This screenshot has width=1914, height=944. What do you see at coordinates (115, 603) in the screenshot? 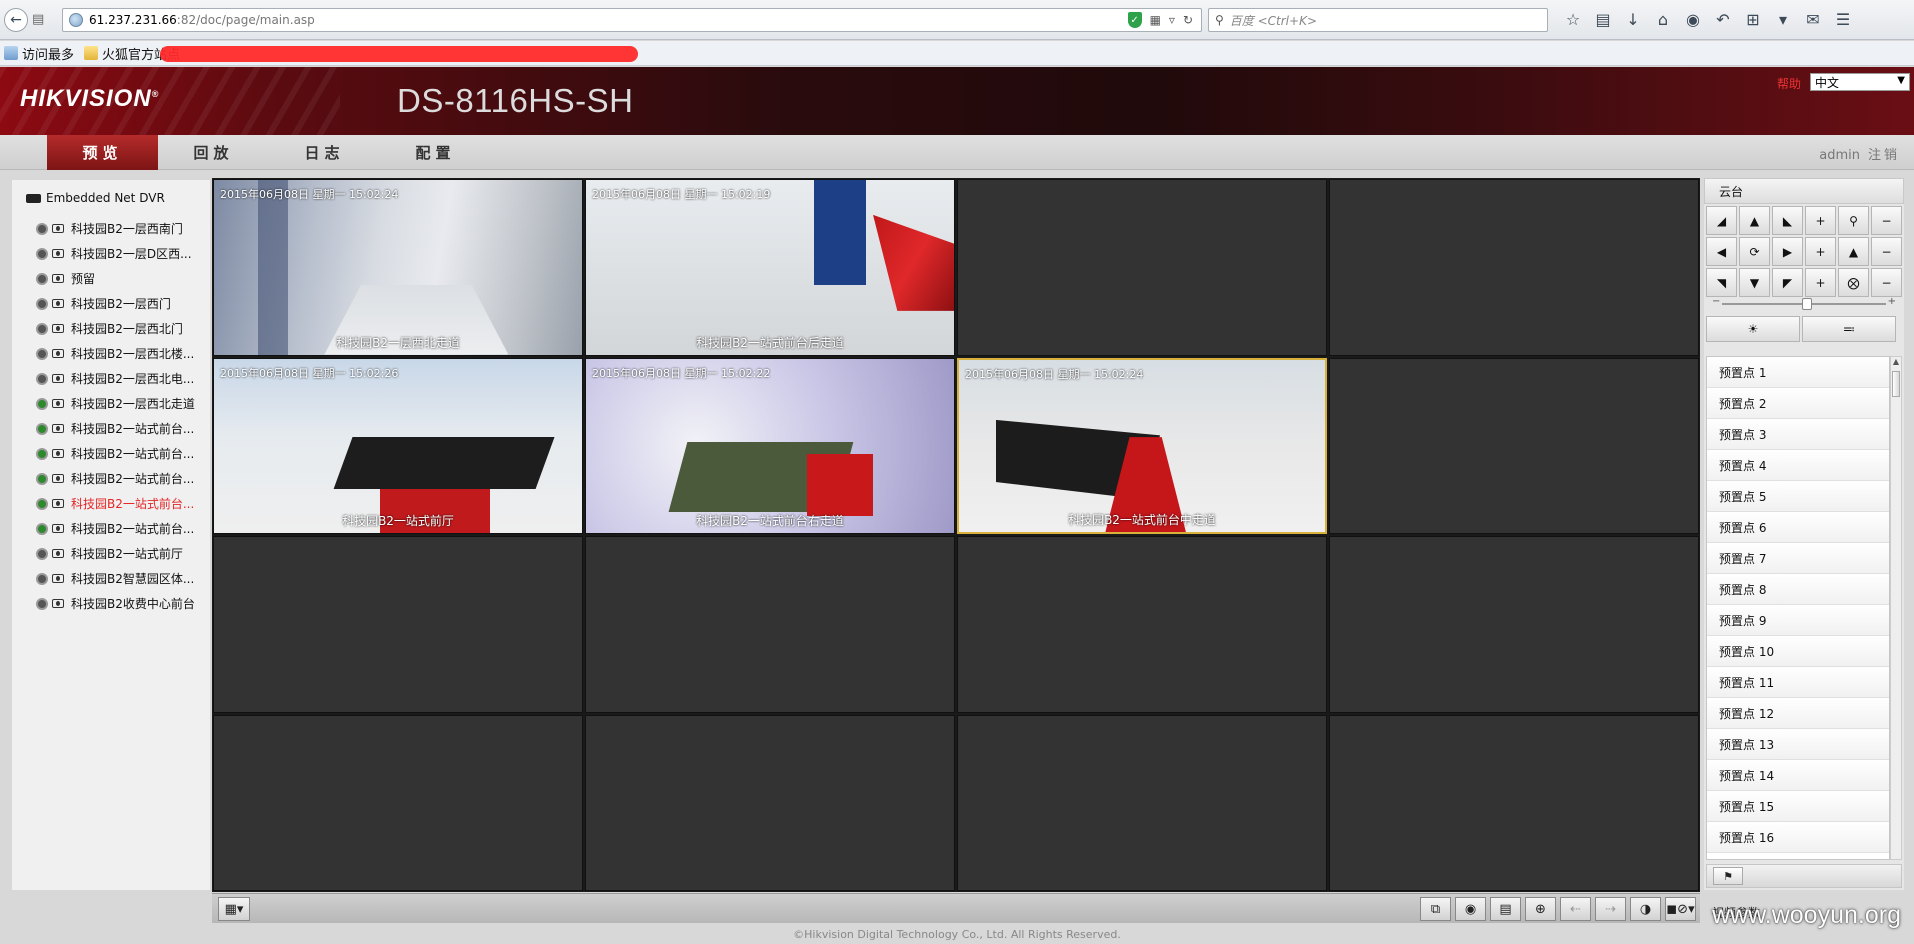
I see `camera-tree-item: 科技园B2收费中心前台` at bounding box center [115, 603].